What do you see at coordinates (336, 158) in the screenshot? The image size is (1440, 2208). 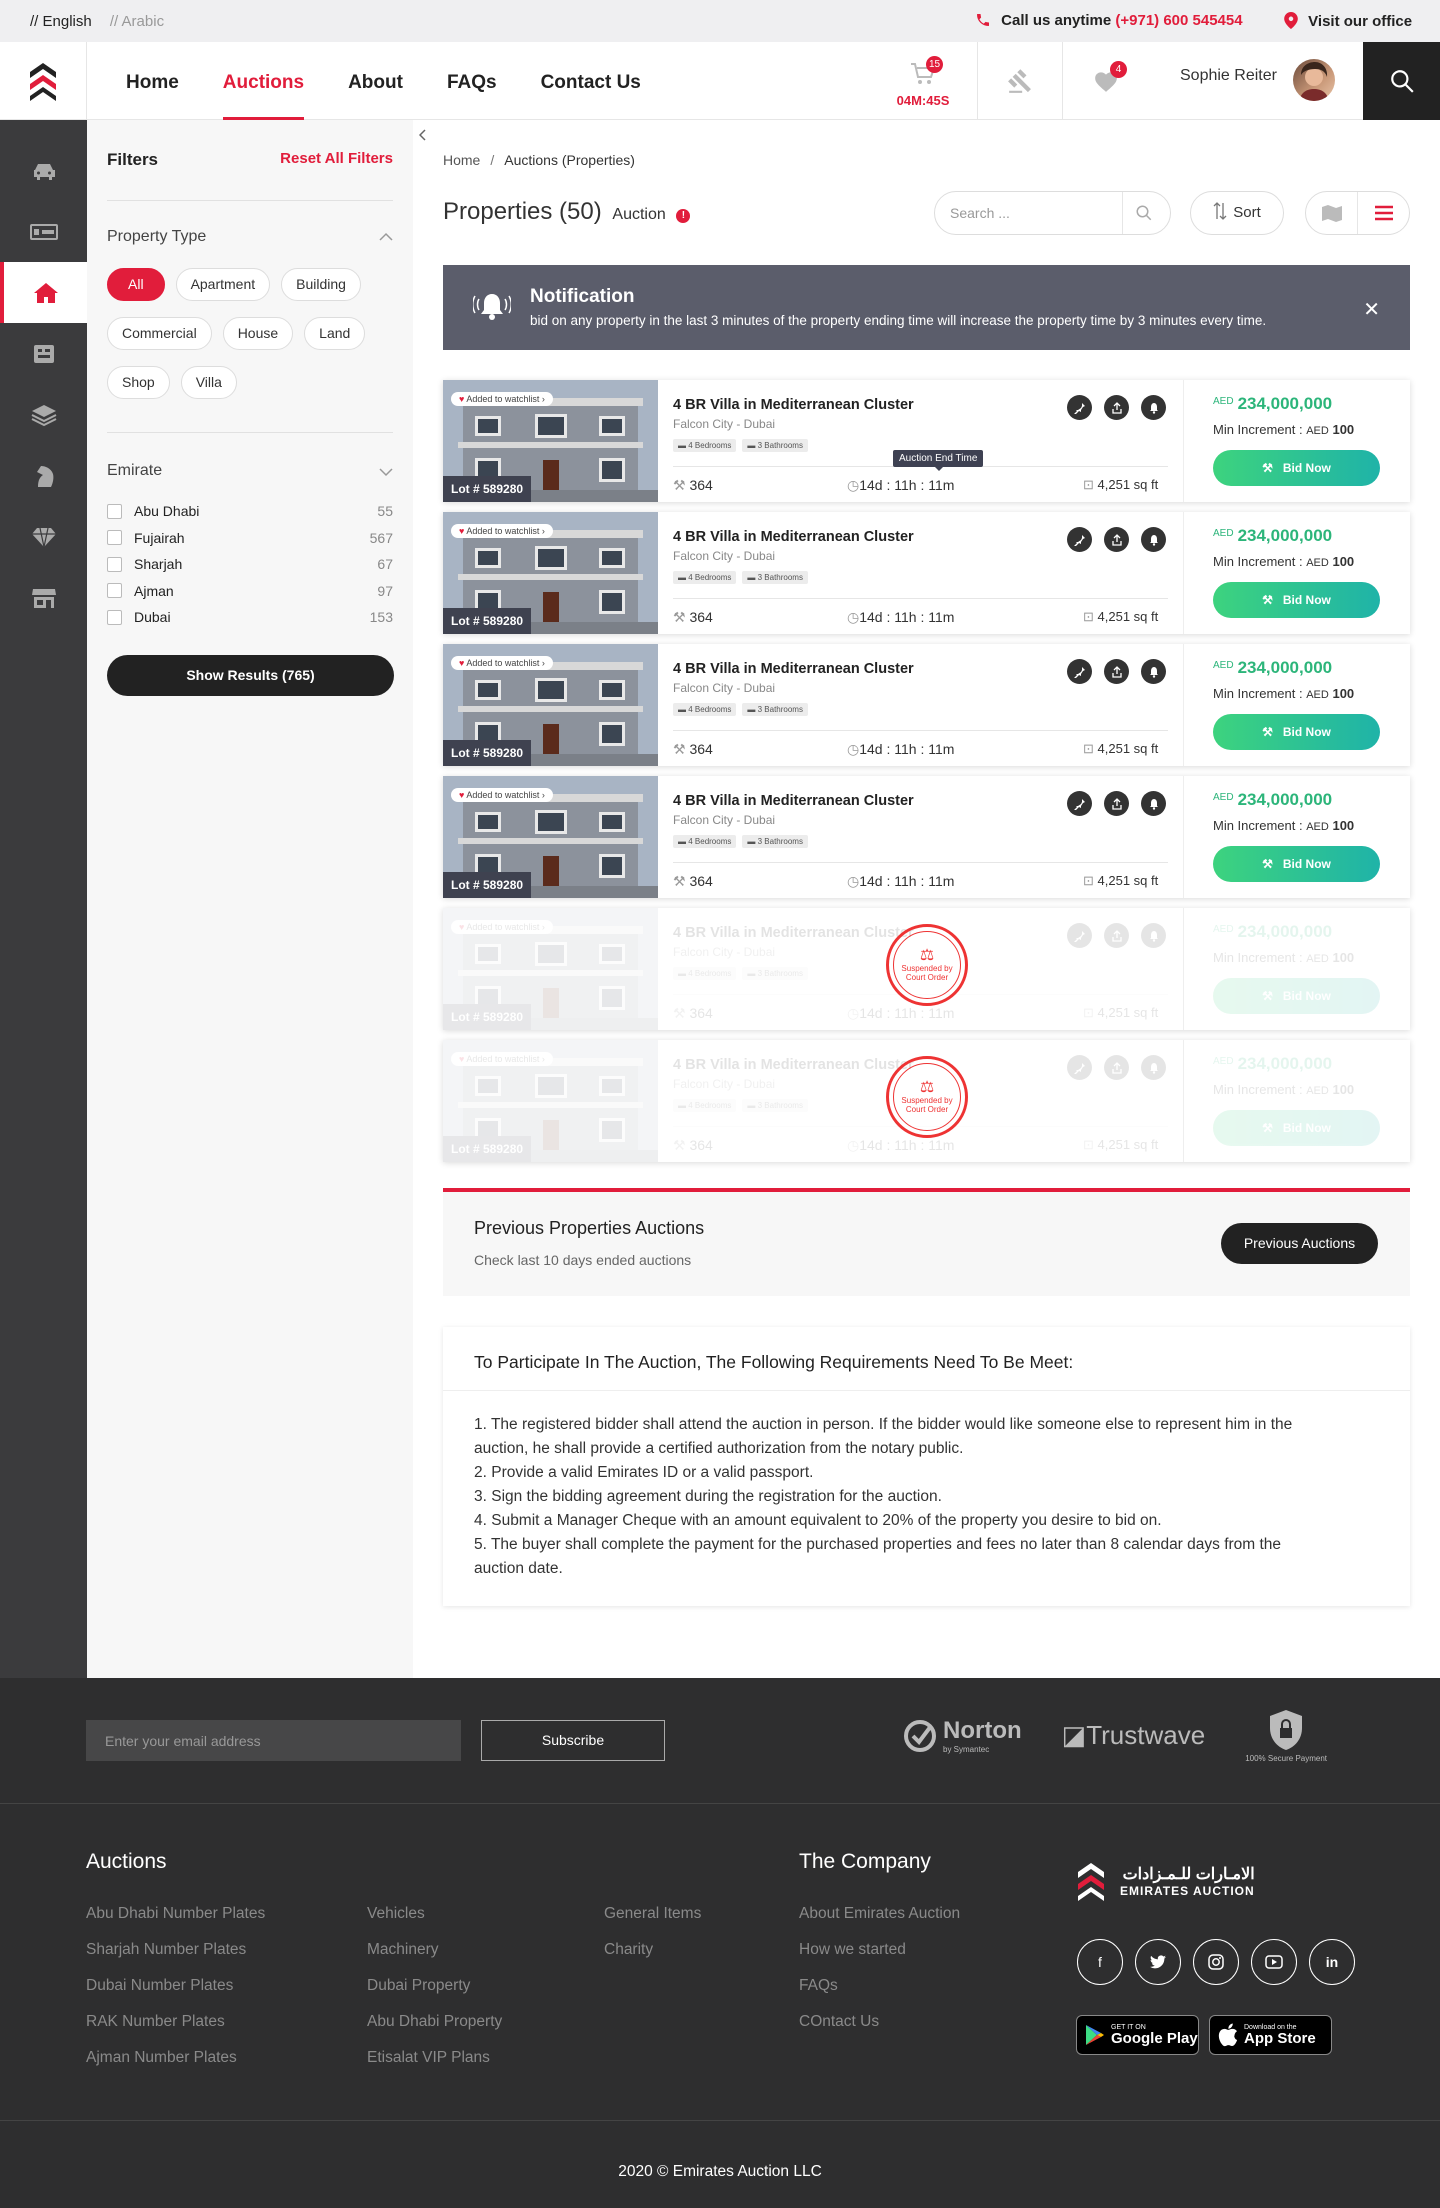 I see `reset-filters-link: Reset All Filters` at bounding box center [336, 158].